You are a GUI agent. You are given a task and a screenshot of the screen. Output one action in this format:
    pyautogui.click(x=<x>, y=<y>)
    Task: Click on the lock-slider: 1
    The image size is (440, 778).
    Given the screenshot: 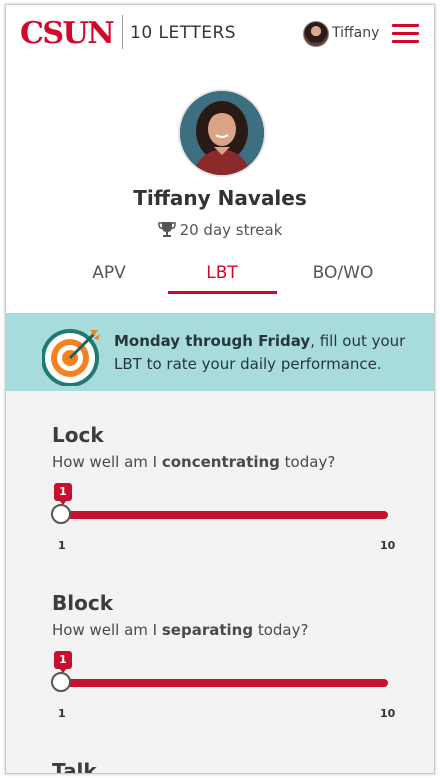 What is the action you would take?
    pyautogui.click(x=221, y=503)
    